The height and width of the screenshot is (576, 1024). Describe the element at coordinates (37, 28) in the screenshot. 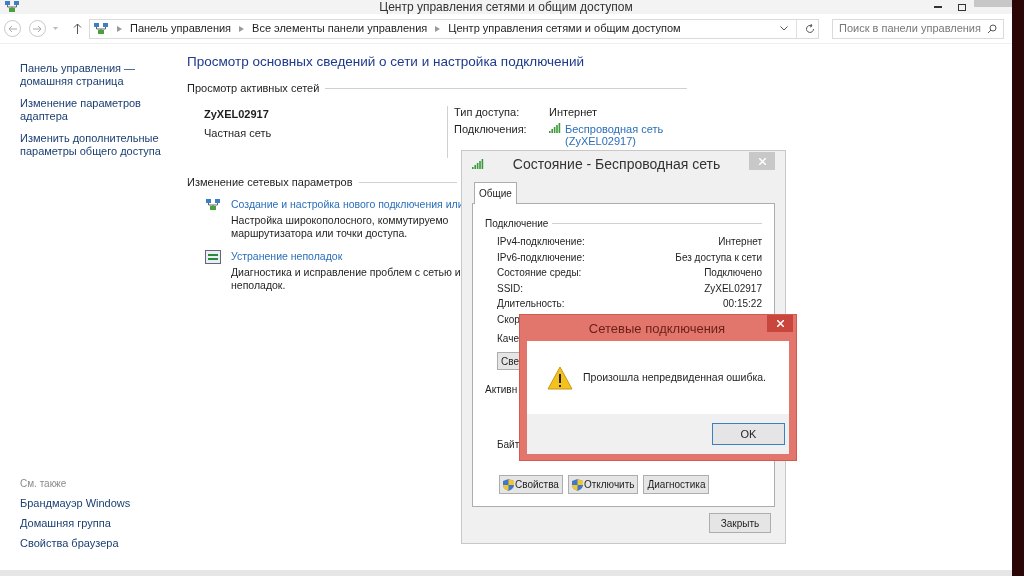

I see `forward-arrow-icon` at that location.